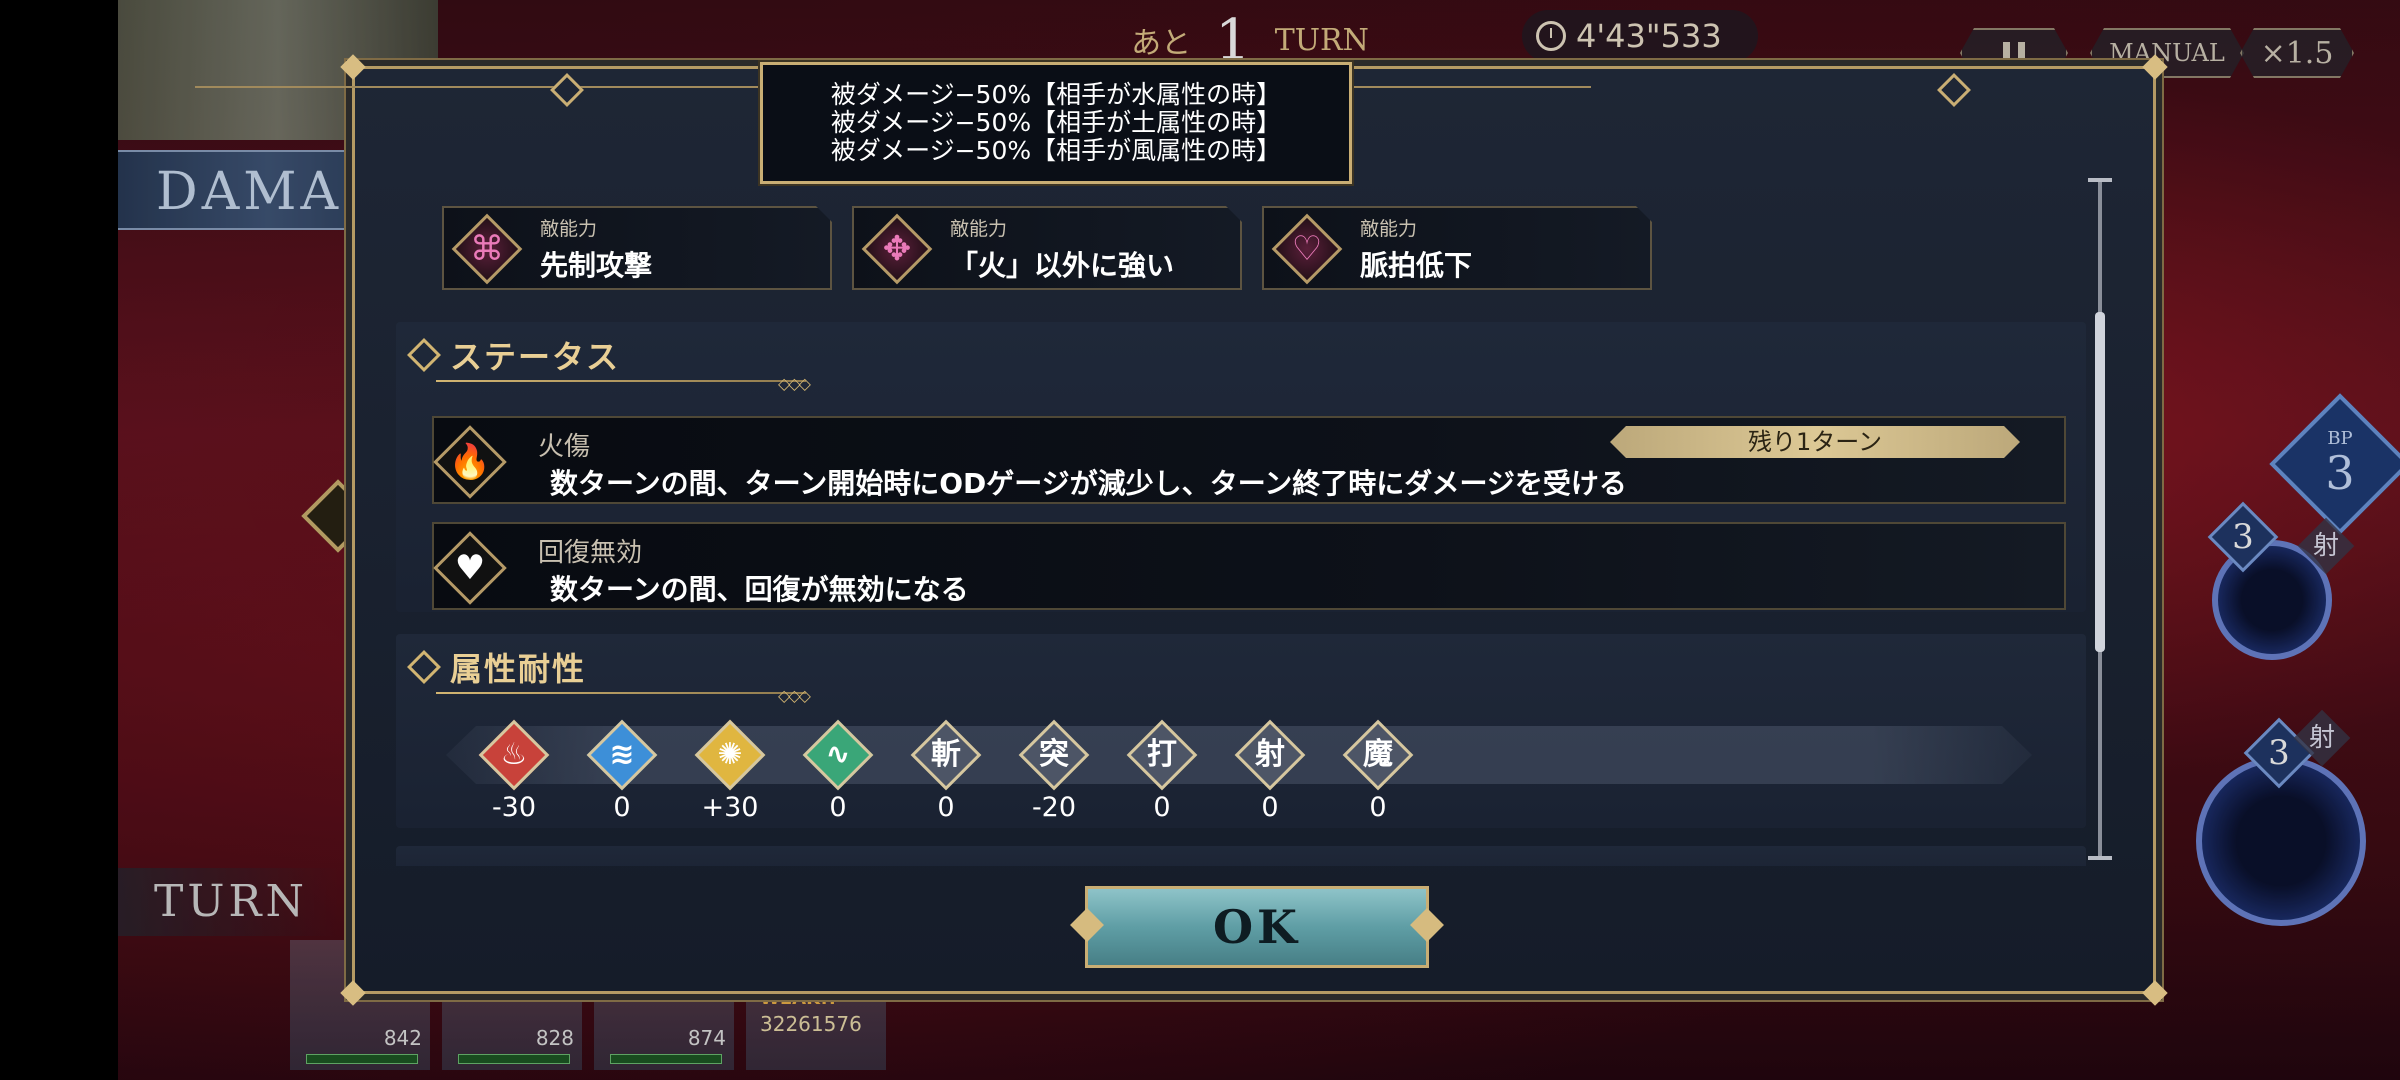 This screenshot has height=1080, width=2400. I want to click on attr-glyph: 打, so click(1162, 754).